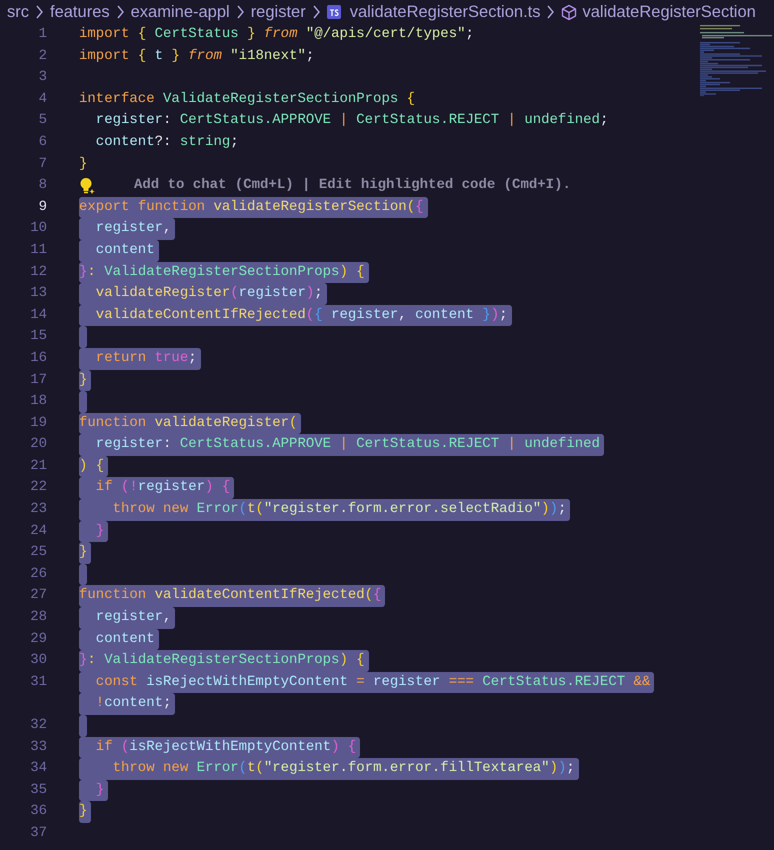 Image resolution: width=774 pixels, height=850 pixels. I want to click on line-number: 13, so click(38, 294).